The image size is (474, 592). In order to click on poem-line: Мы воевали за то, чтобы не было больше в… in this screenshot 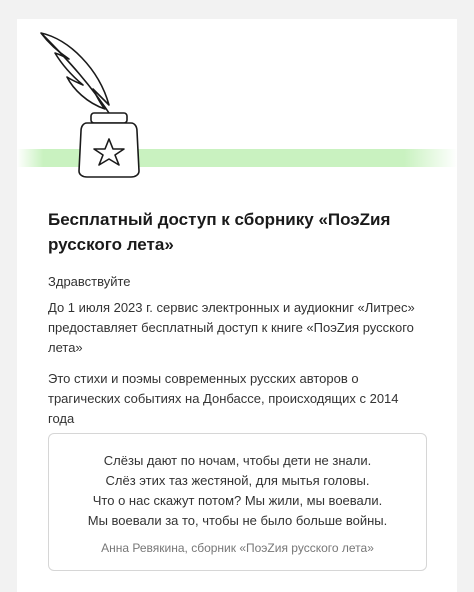, I will do `click(237, 520)`.